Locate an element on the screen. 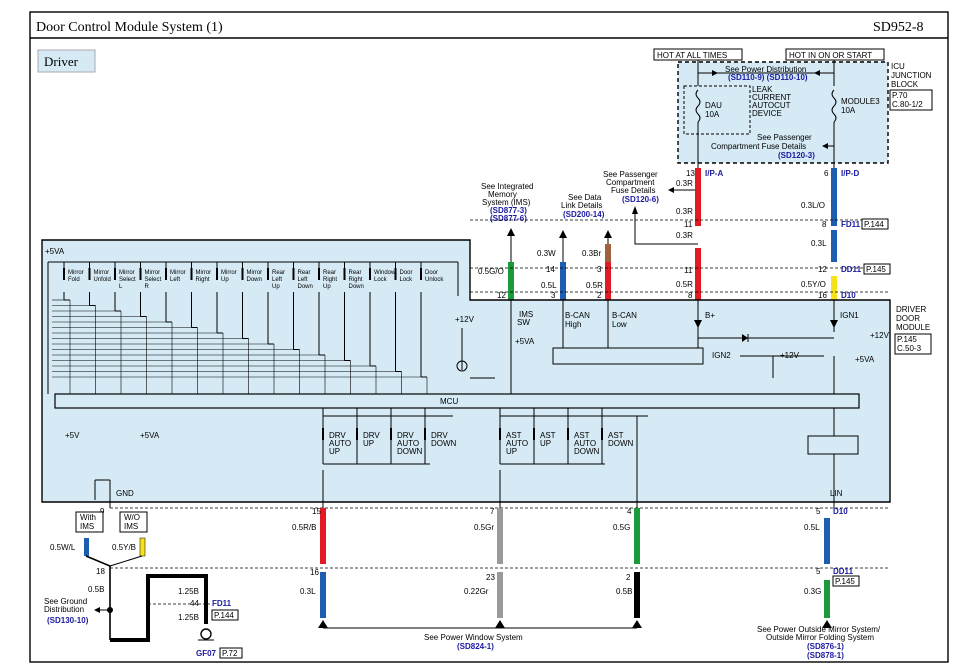  module-name-2: DOOR is located at coordinates (908, 318).